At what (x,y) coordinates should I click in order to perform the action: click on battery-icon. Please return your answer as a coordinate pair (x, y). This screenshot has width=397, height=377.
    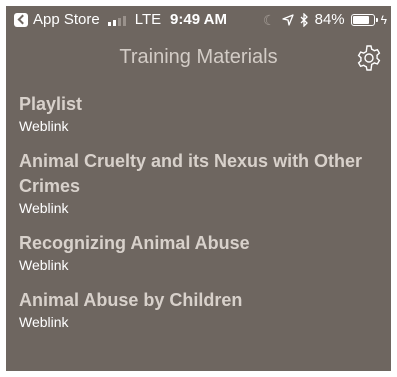
    Looking at the image, I should click on (364, 20).